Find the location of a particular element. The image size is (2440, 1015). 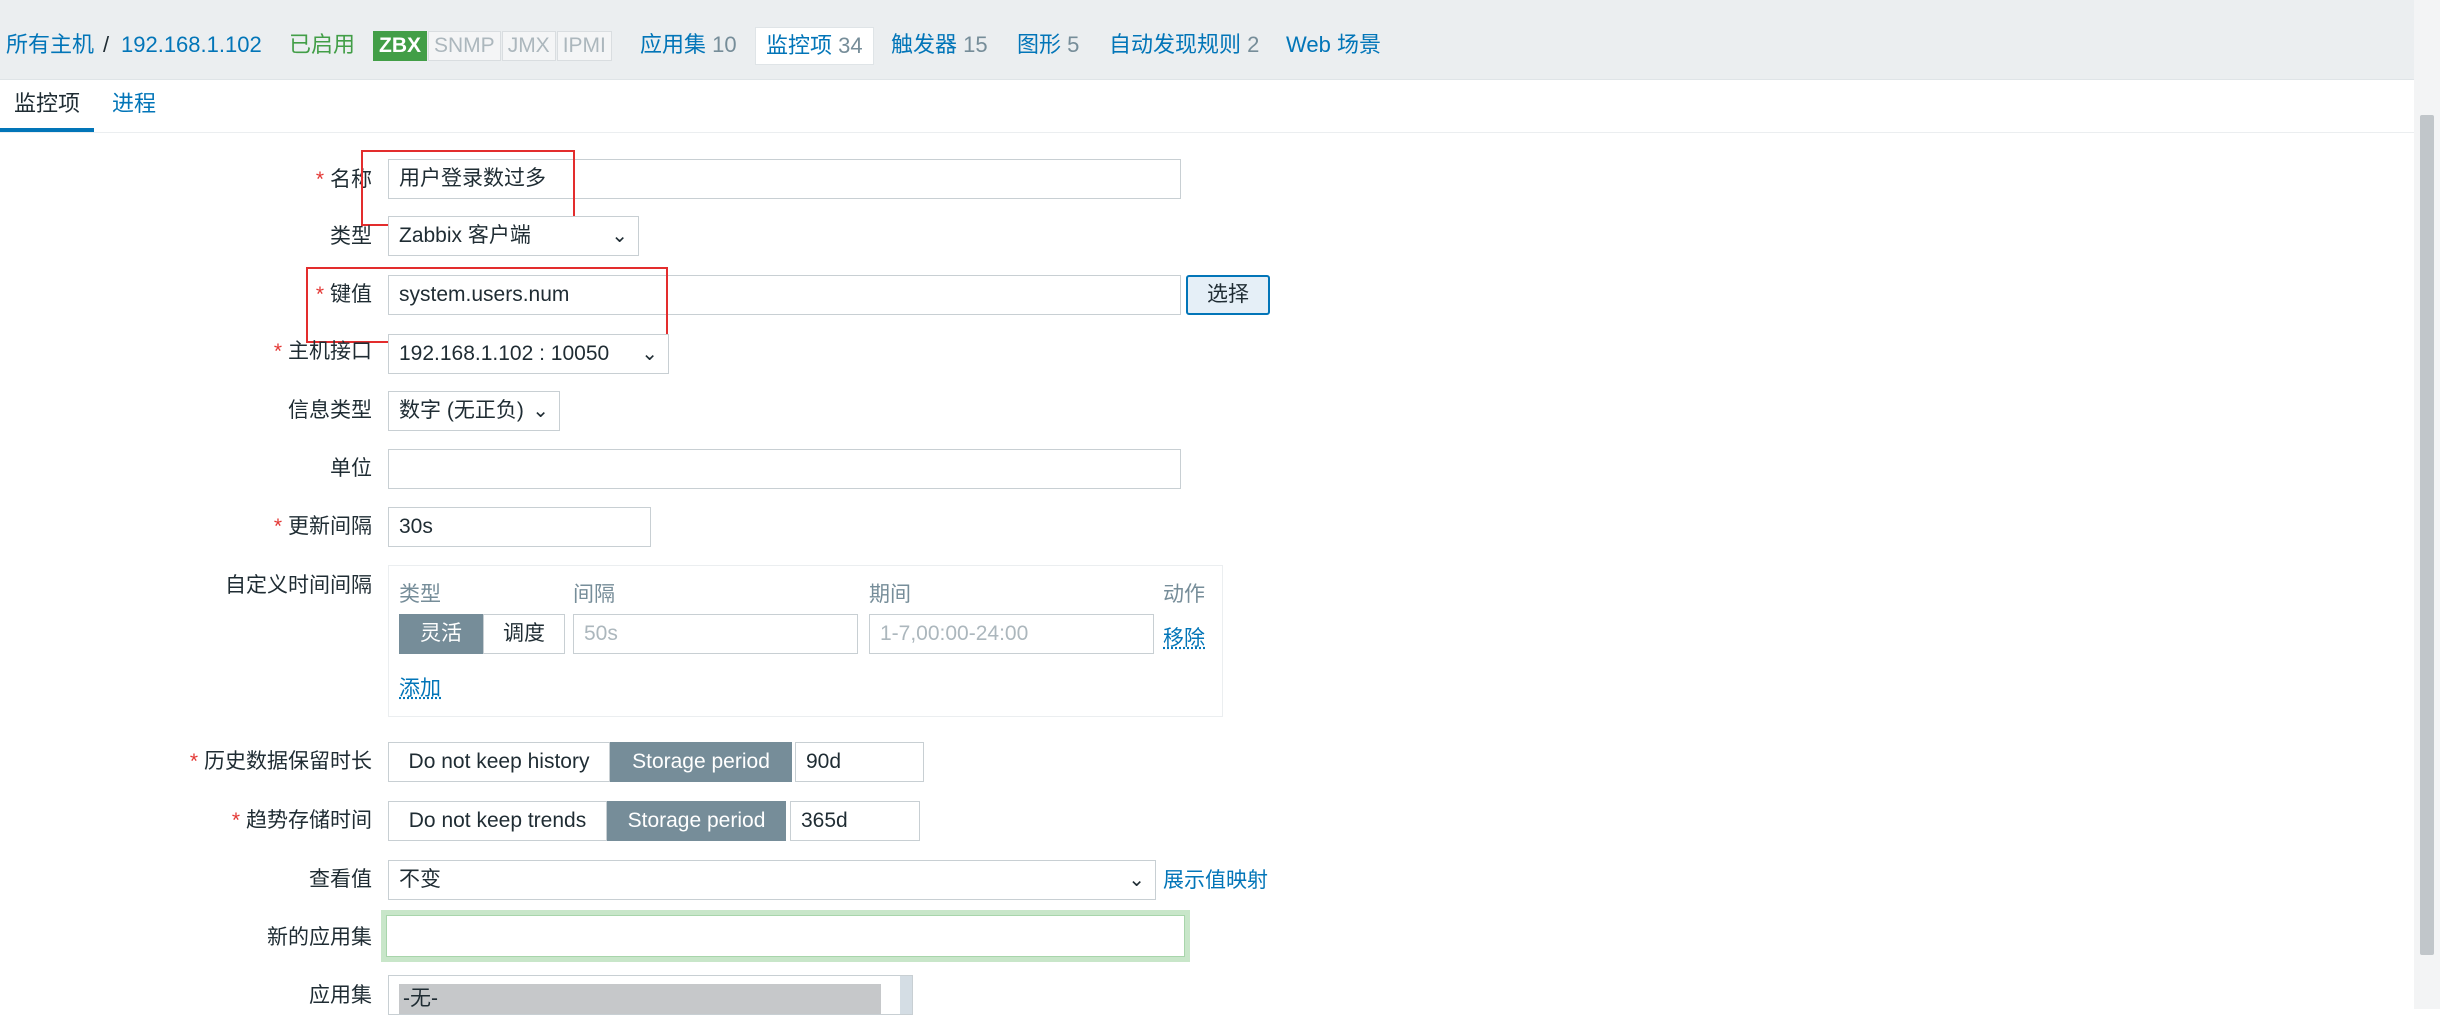

host-nav-graphs-count: 5 is located at coordinates (1073, 44).